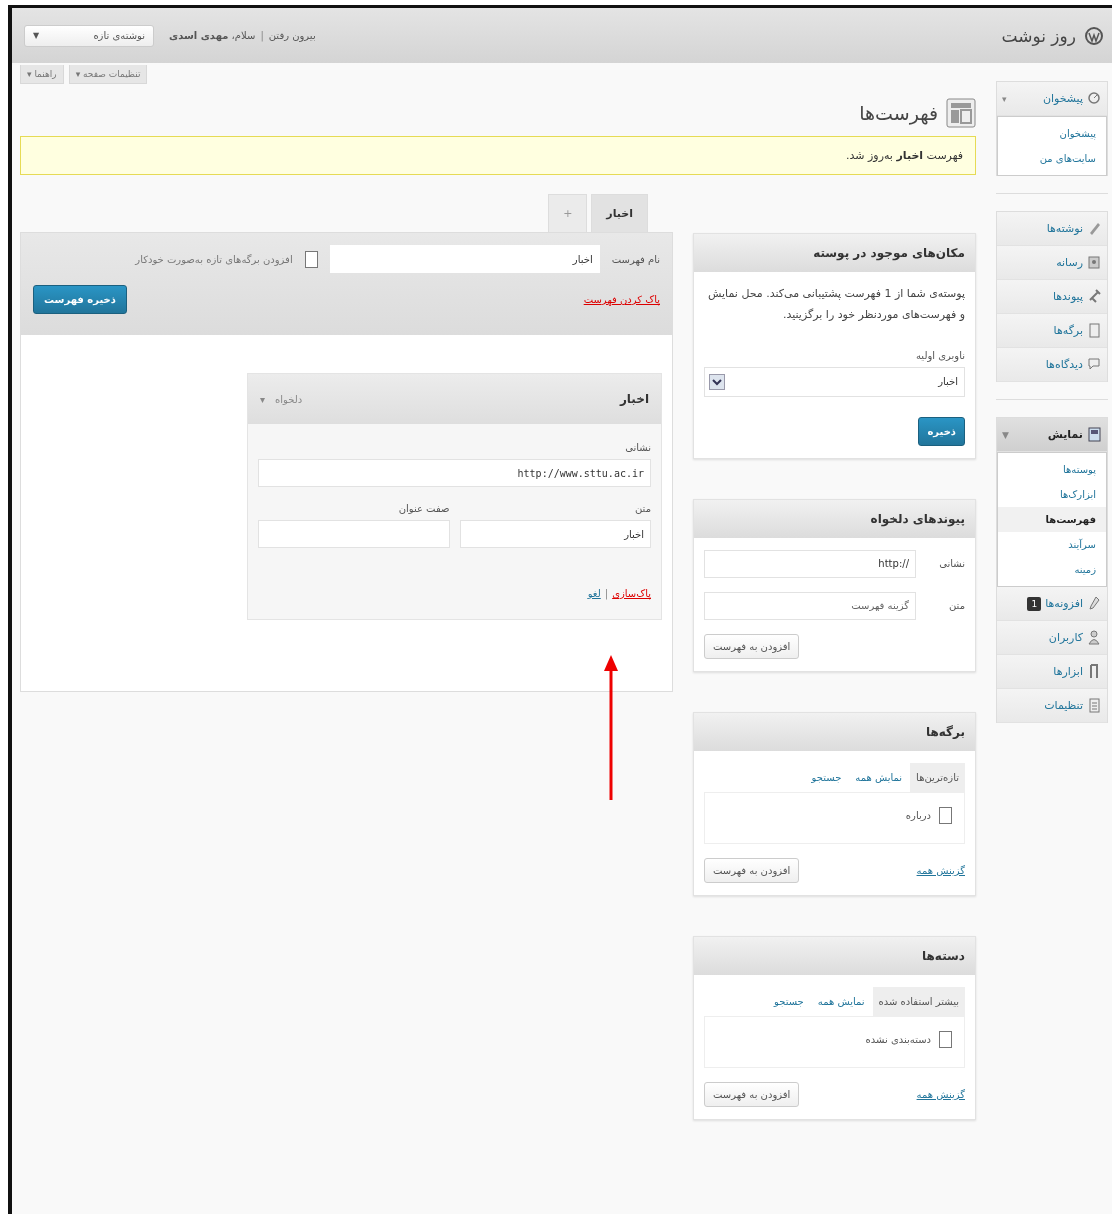 The image size is (1112, 1217). Describe the element at coordinates (1052, 672) in the screenshot. I see `sidebar-item: ابزارها` at that location.